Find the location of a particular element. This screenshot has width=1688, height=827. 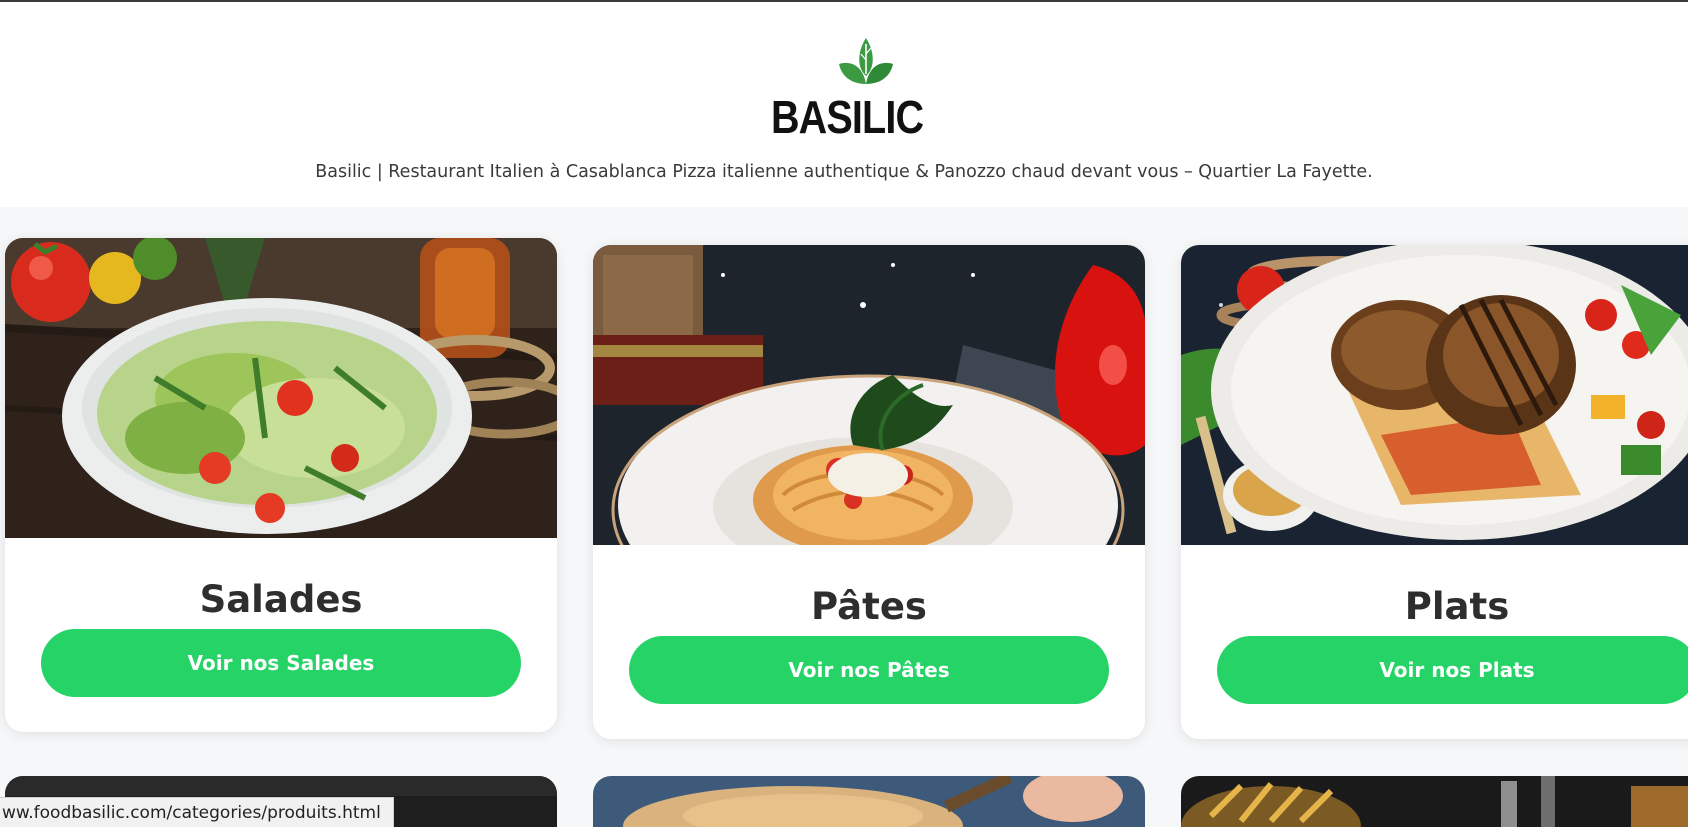

category-title: Plats is located at coordinates (1457, 606).